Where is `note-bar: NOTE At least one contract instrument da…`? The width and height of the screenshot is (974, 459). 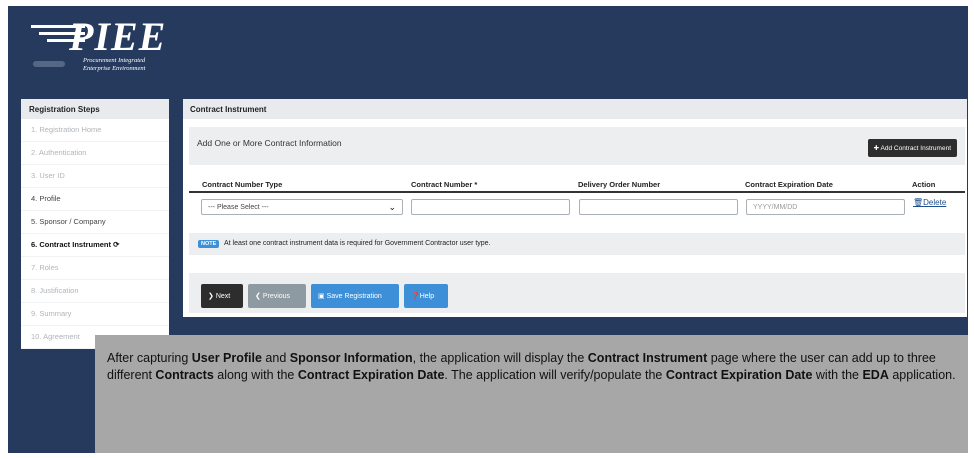 note-bar: NOTE At least one contract instrument da… is located at coordinates (577, 244).